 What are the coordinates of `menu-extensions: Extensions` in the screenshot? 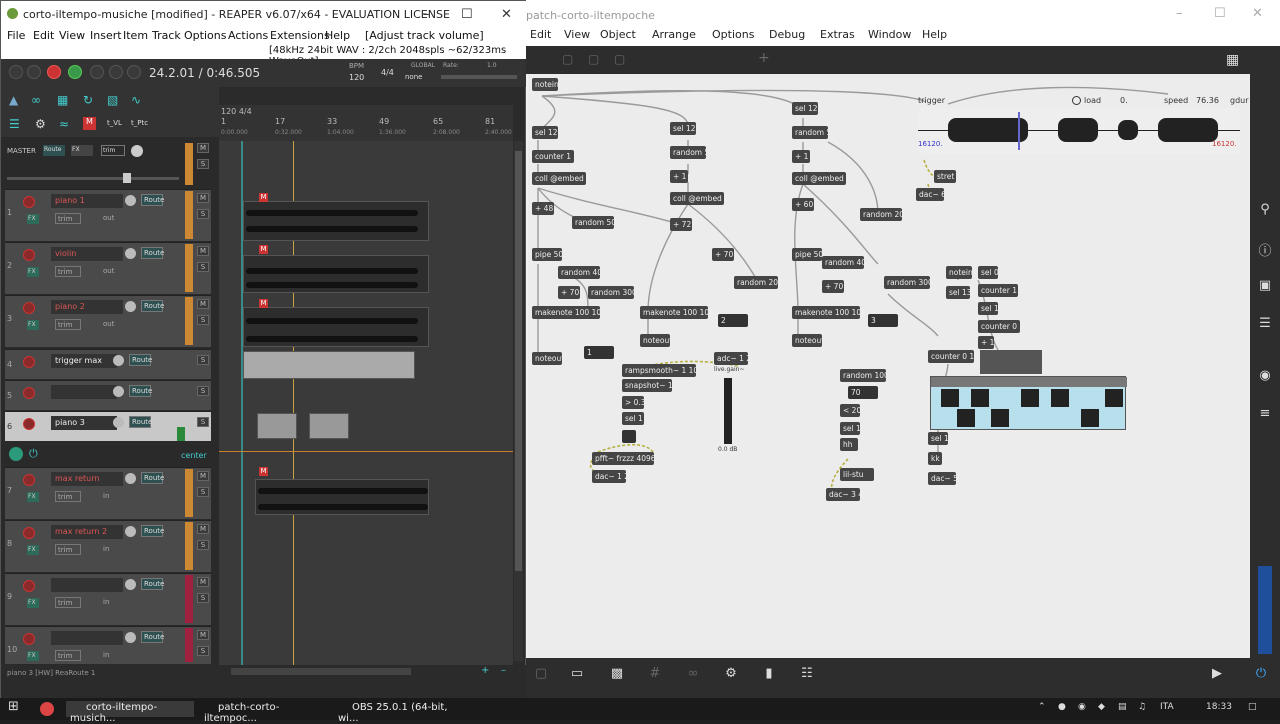 It's located at (300, 35).